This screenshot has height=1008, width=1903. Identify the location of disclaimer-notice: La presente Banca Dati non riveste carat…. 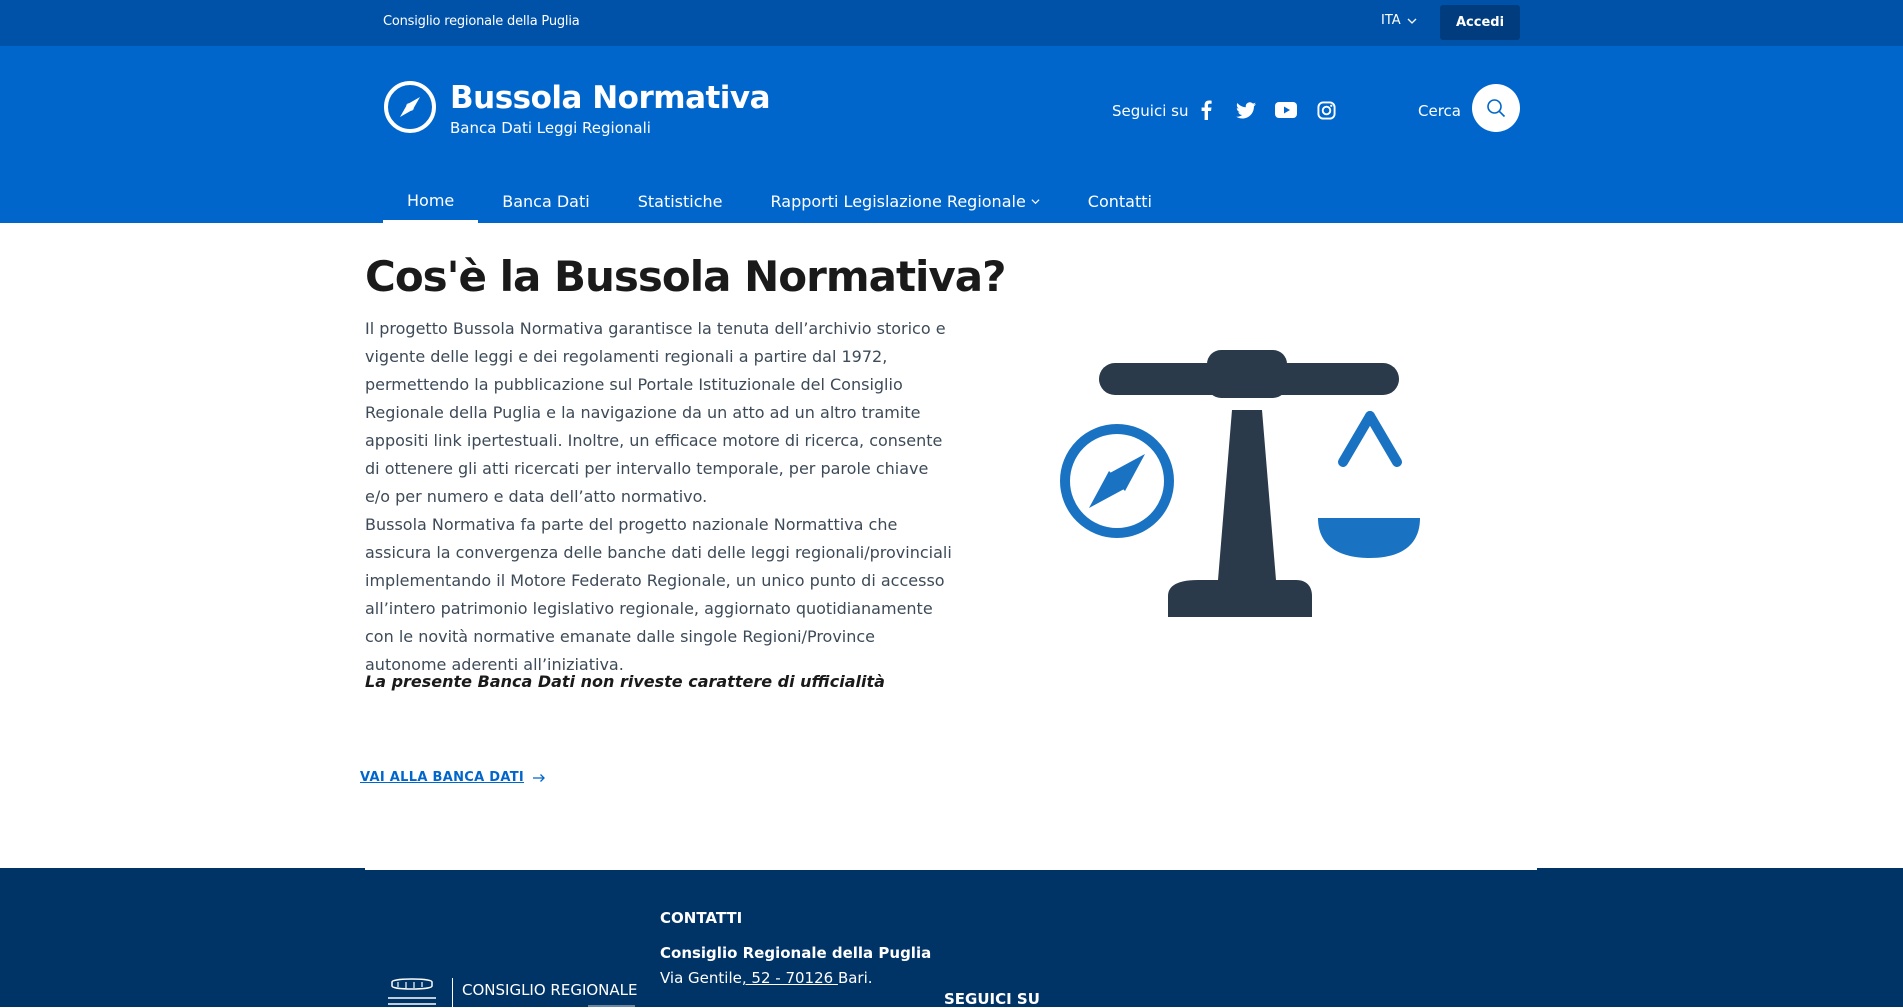
(625, 681).